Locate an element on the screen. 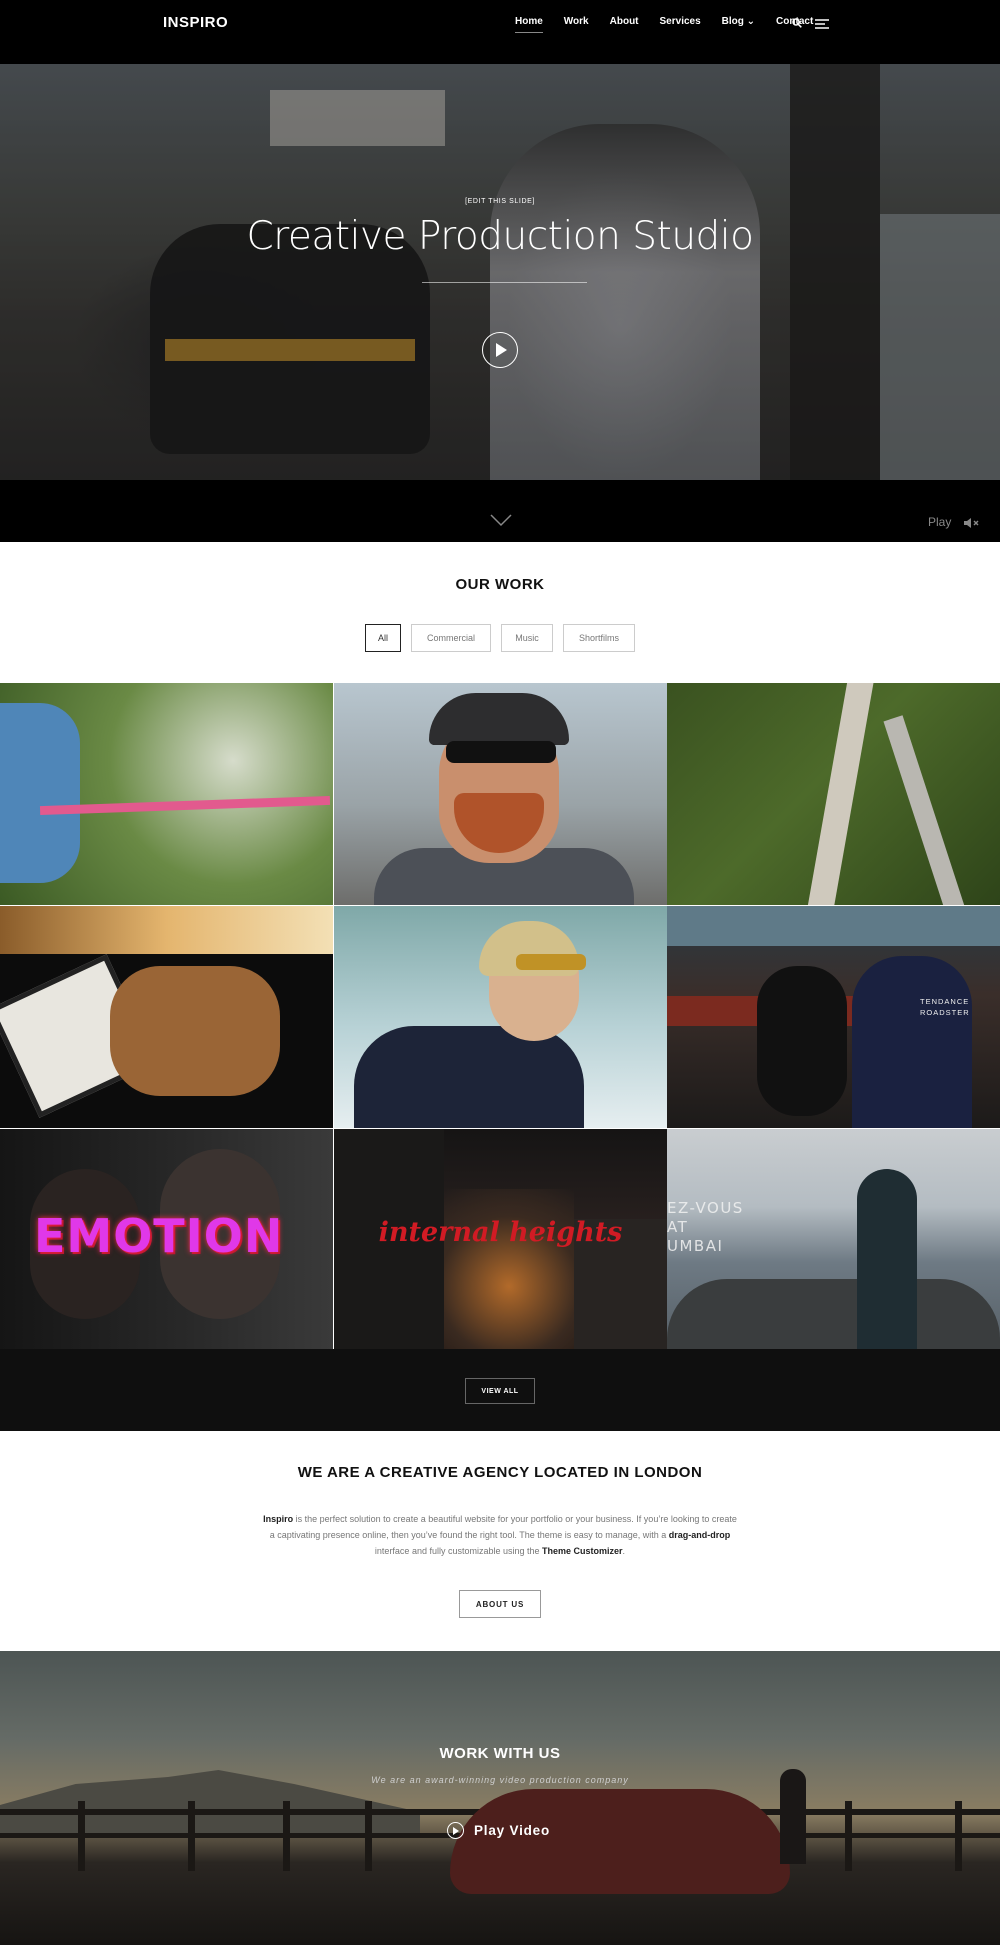 This screenshot has width=1000, height=1945. hero-controls-bar is located at coordinates (500, 511).